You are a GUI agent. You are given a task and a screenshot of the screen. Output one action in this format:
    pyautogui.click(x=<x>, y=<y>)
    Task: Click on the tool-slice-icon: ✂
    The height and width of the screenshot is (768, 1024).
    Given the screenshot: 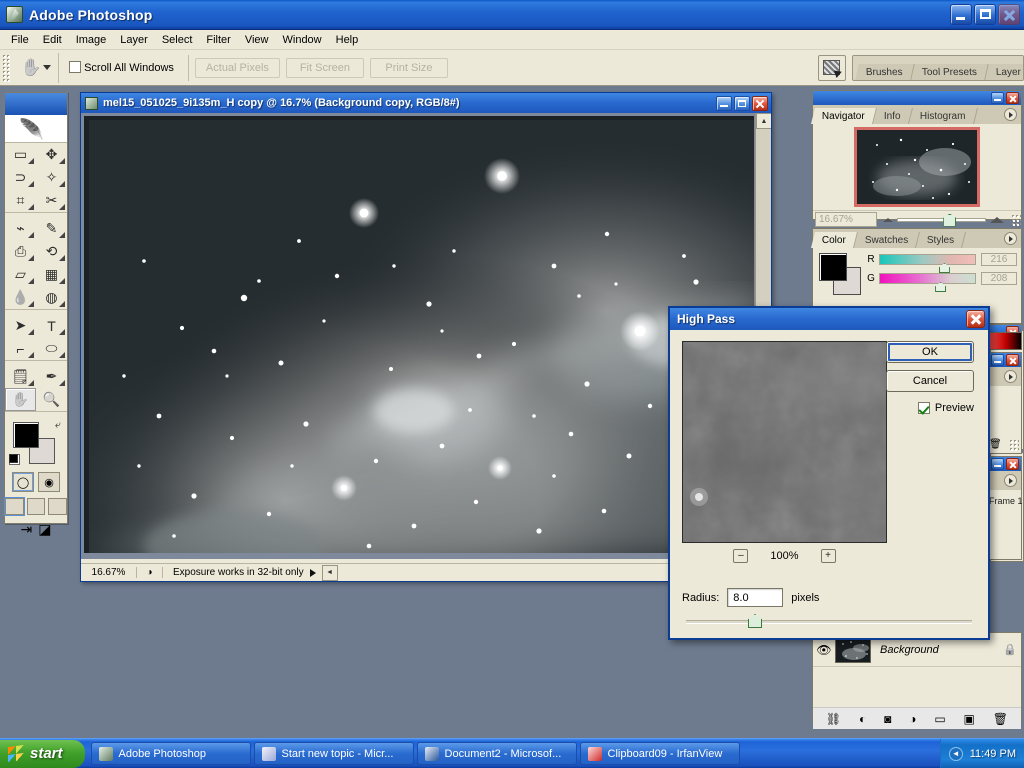 What is the action you would take?
    pyautogui.click(x=51, y=200)
    